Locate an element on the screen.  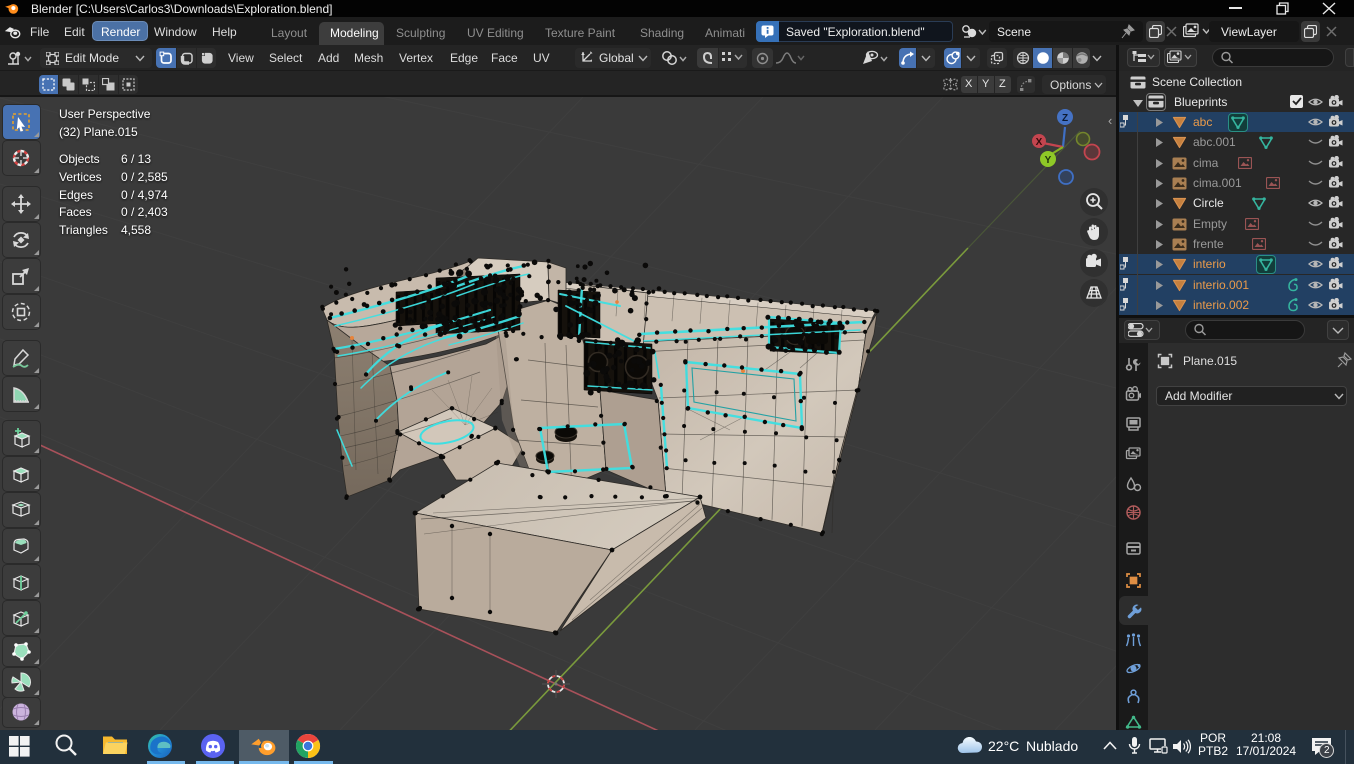
svg-text: Y is located at coordinates (1048, 160).